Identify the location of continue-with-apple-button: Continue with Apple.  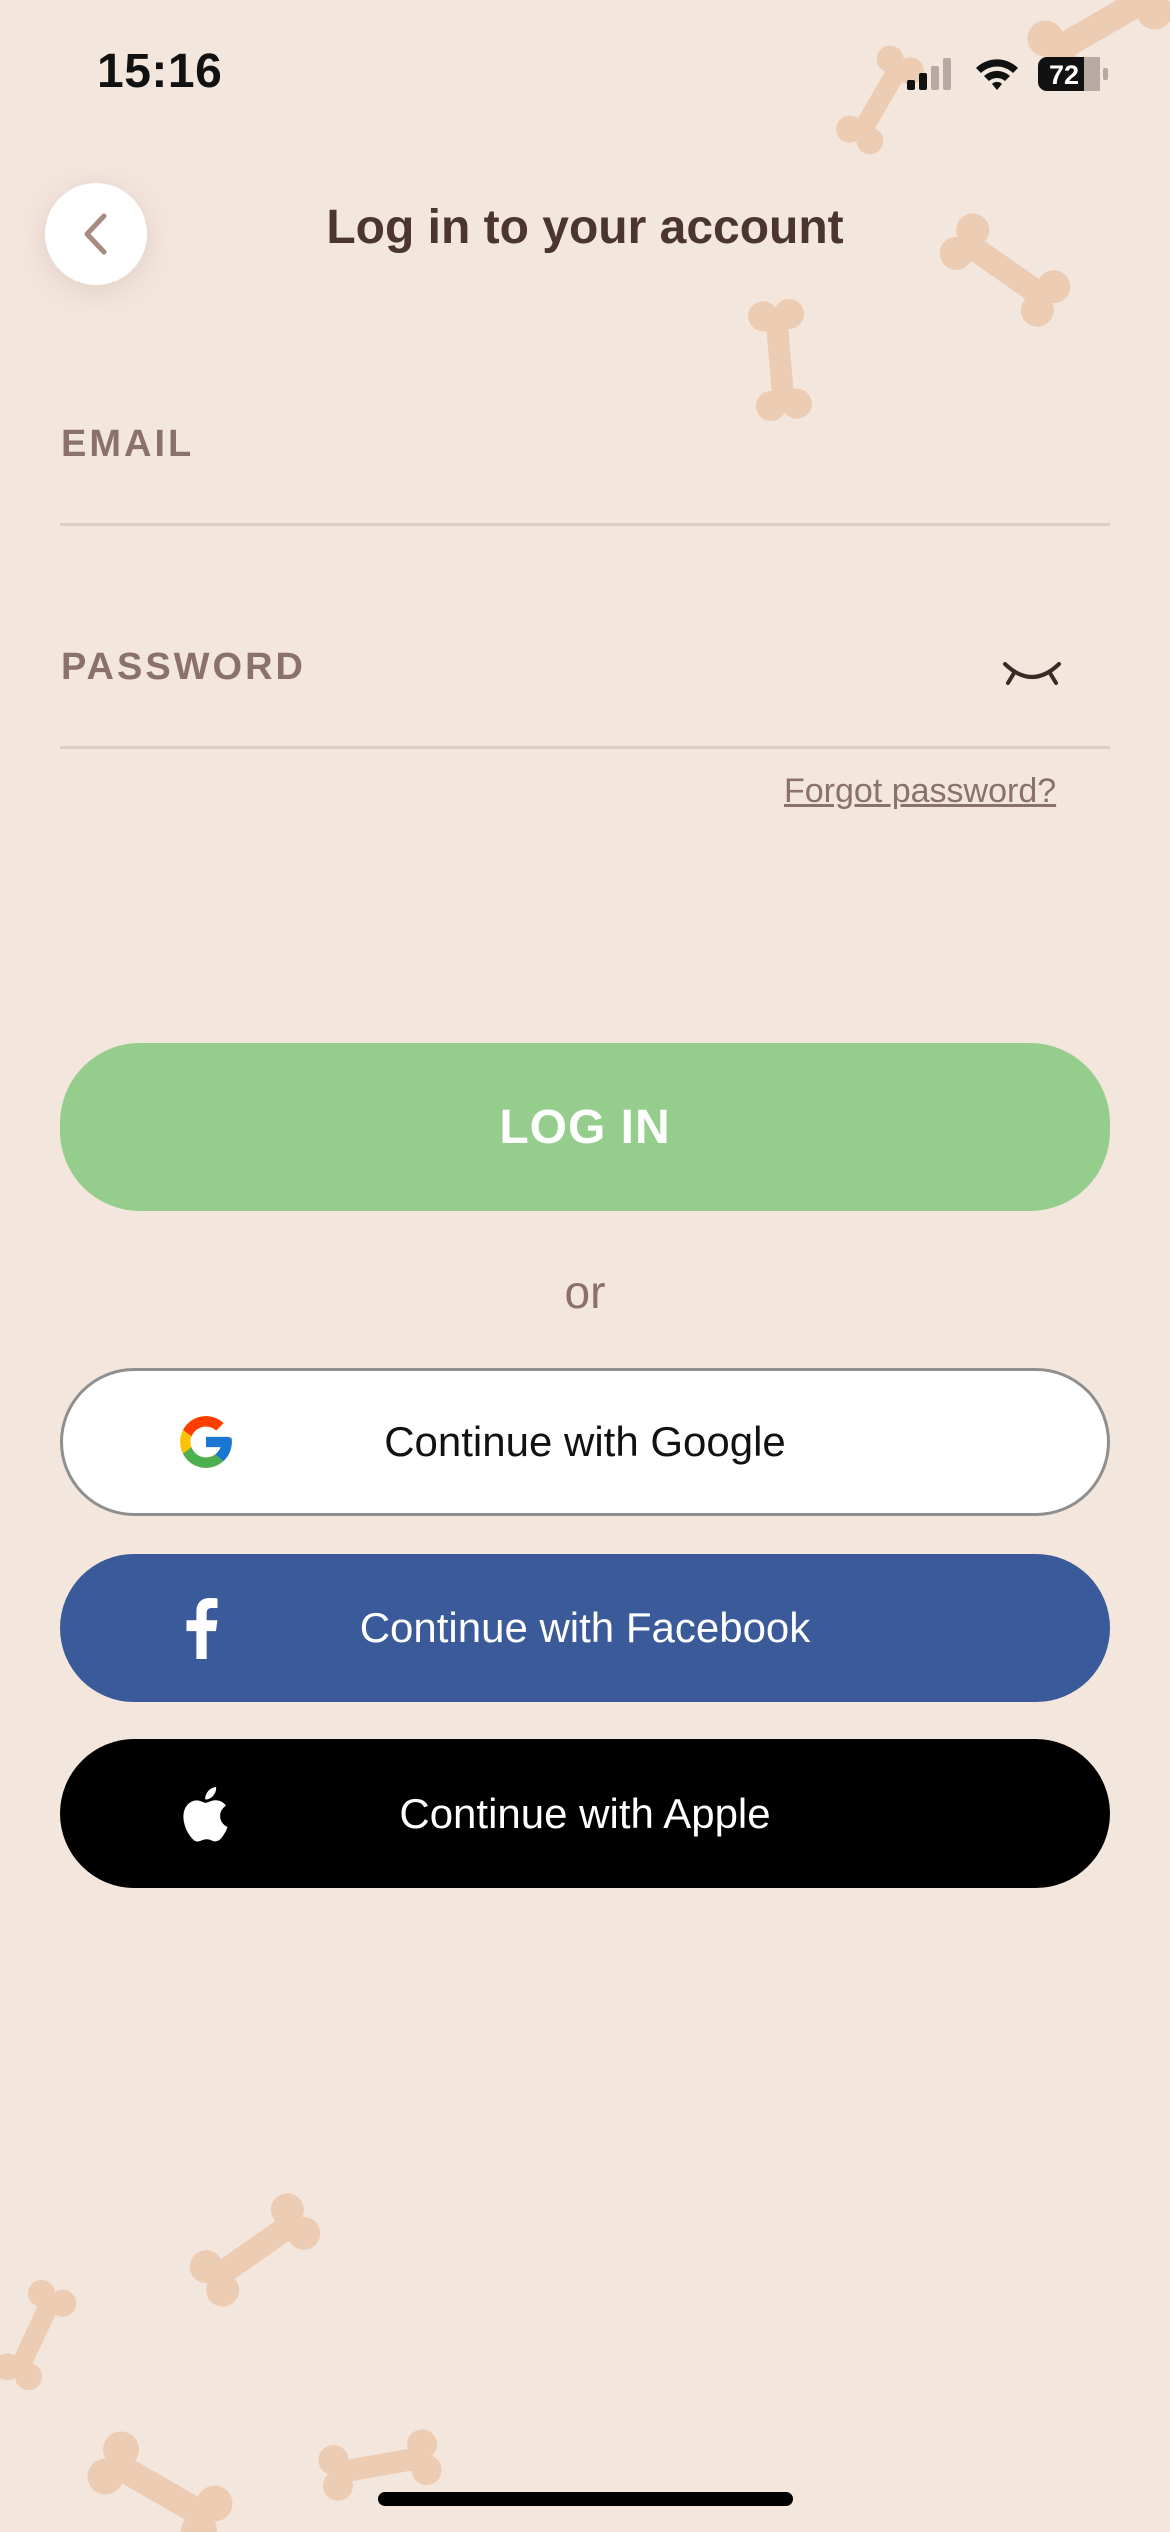
(585, 1813).